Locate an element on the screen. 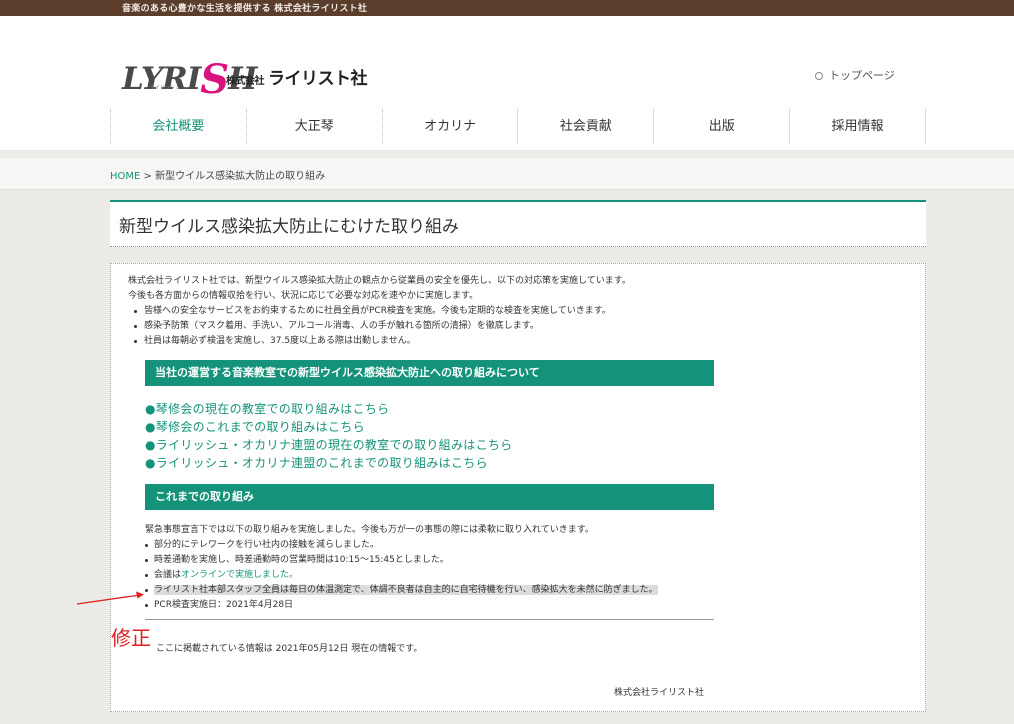 This screenshot has width=1014, height=724. list-item: 時差通勤を実施し、時差通勤時の営業時間は10:15〜15:45としました。 is located at coordinates (401, 560).